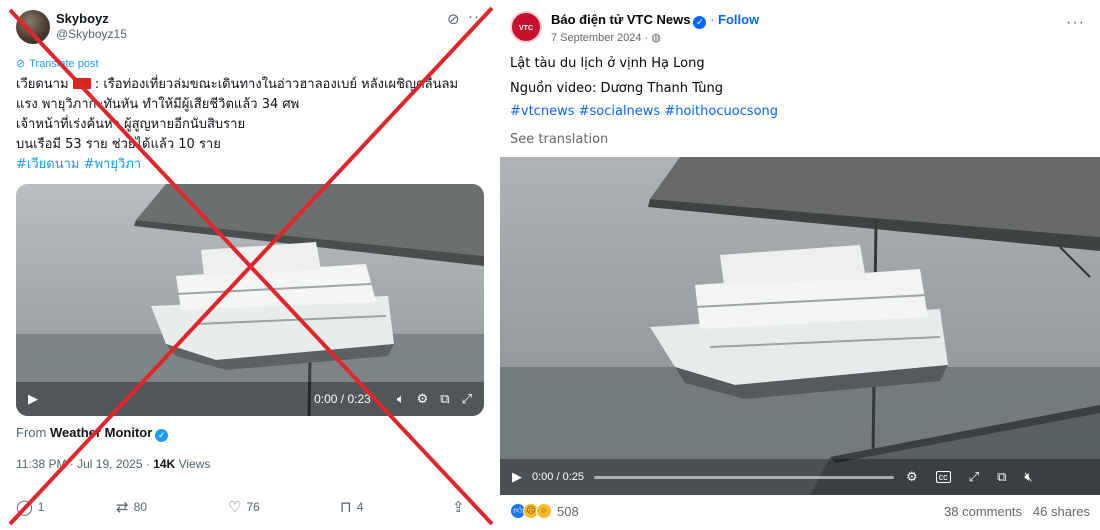 This screenshot has height=530, width=1100. I want to click on post-text-line: บนเรือมี 53 ราย ช่วยได้แล้ว 10 ราย, so click(118, 144).